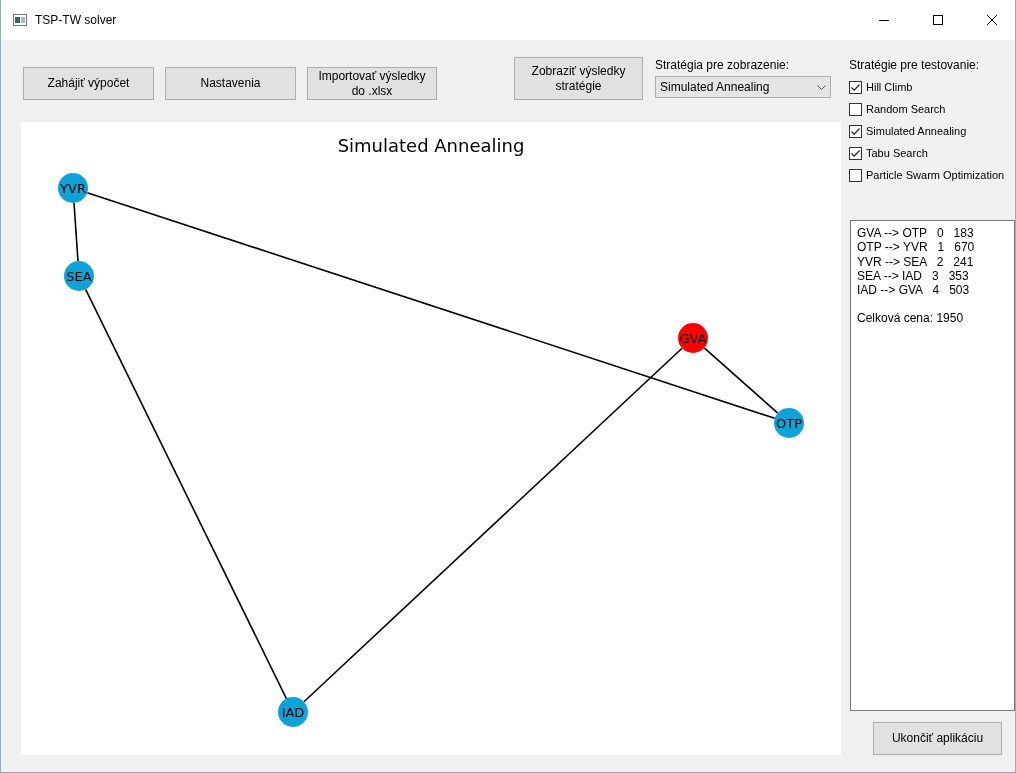 The width and height of the screenshot is (1016, 773). What do you see at coordinates (913, 276) in the screenshot?
I see `route-line: SEA --> IAD 3 353` at bounding box center [913, 276].